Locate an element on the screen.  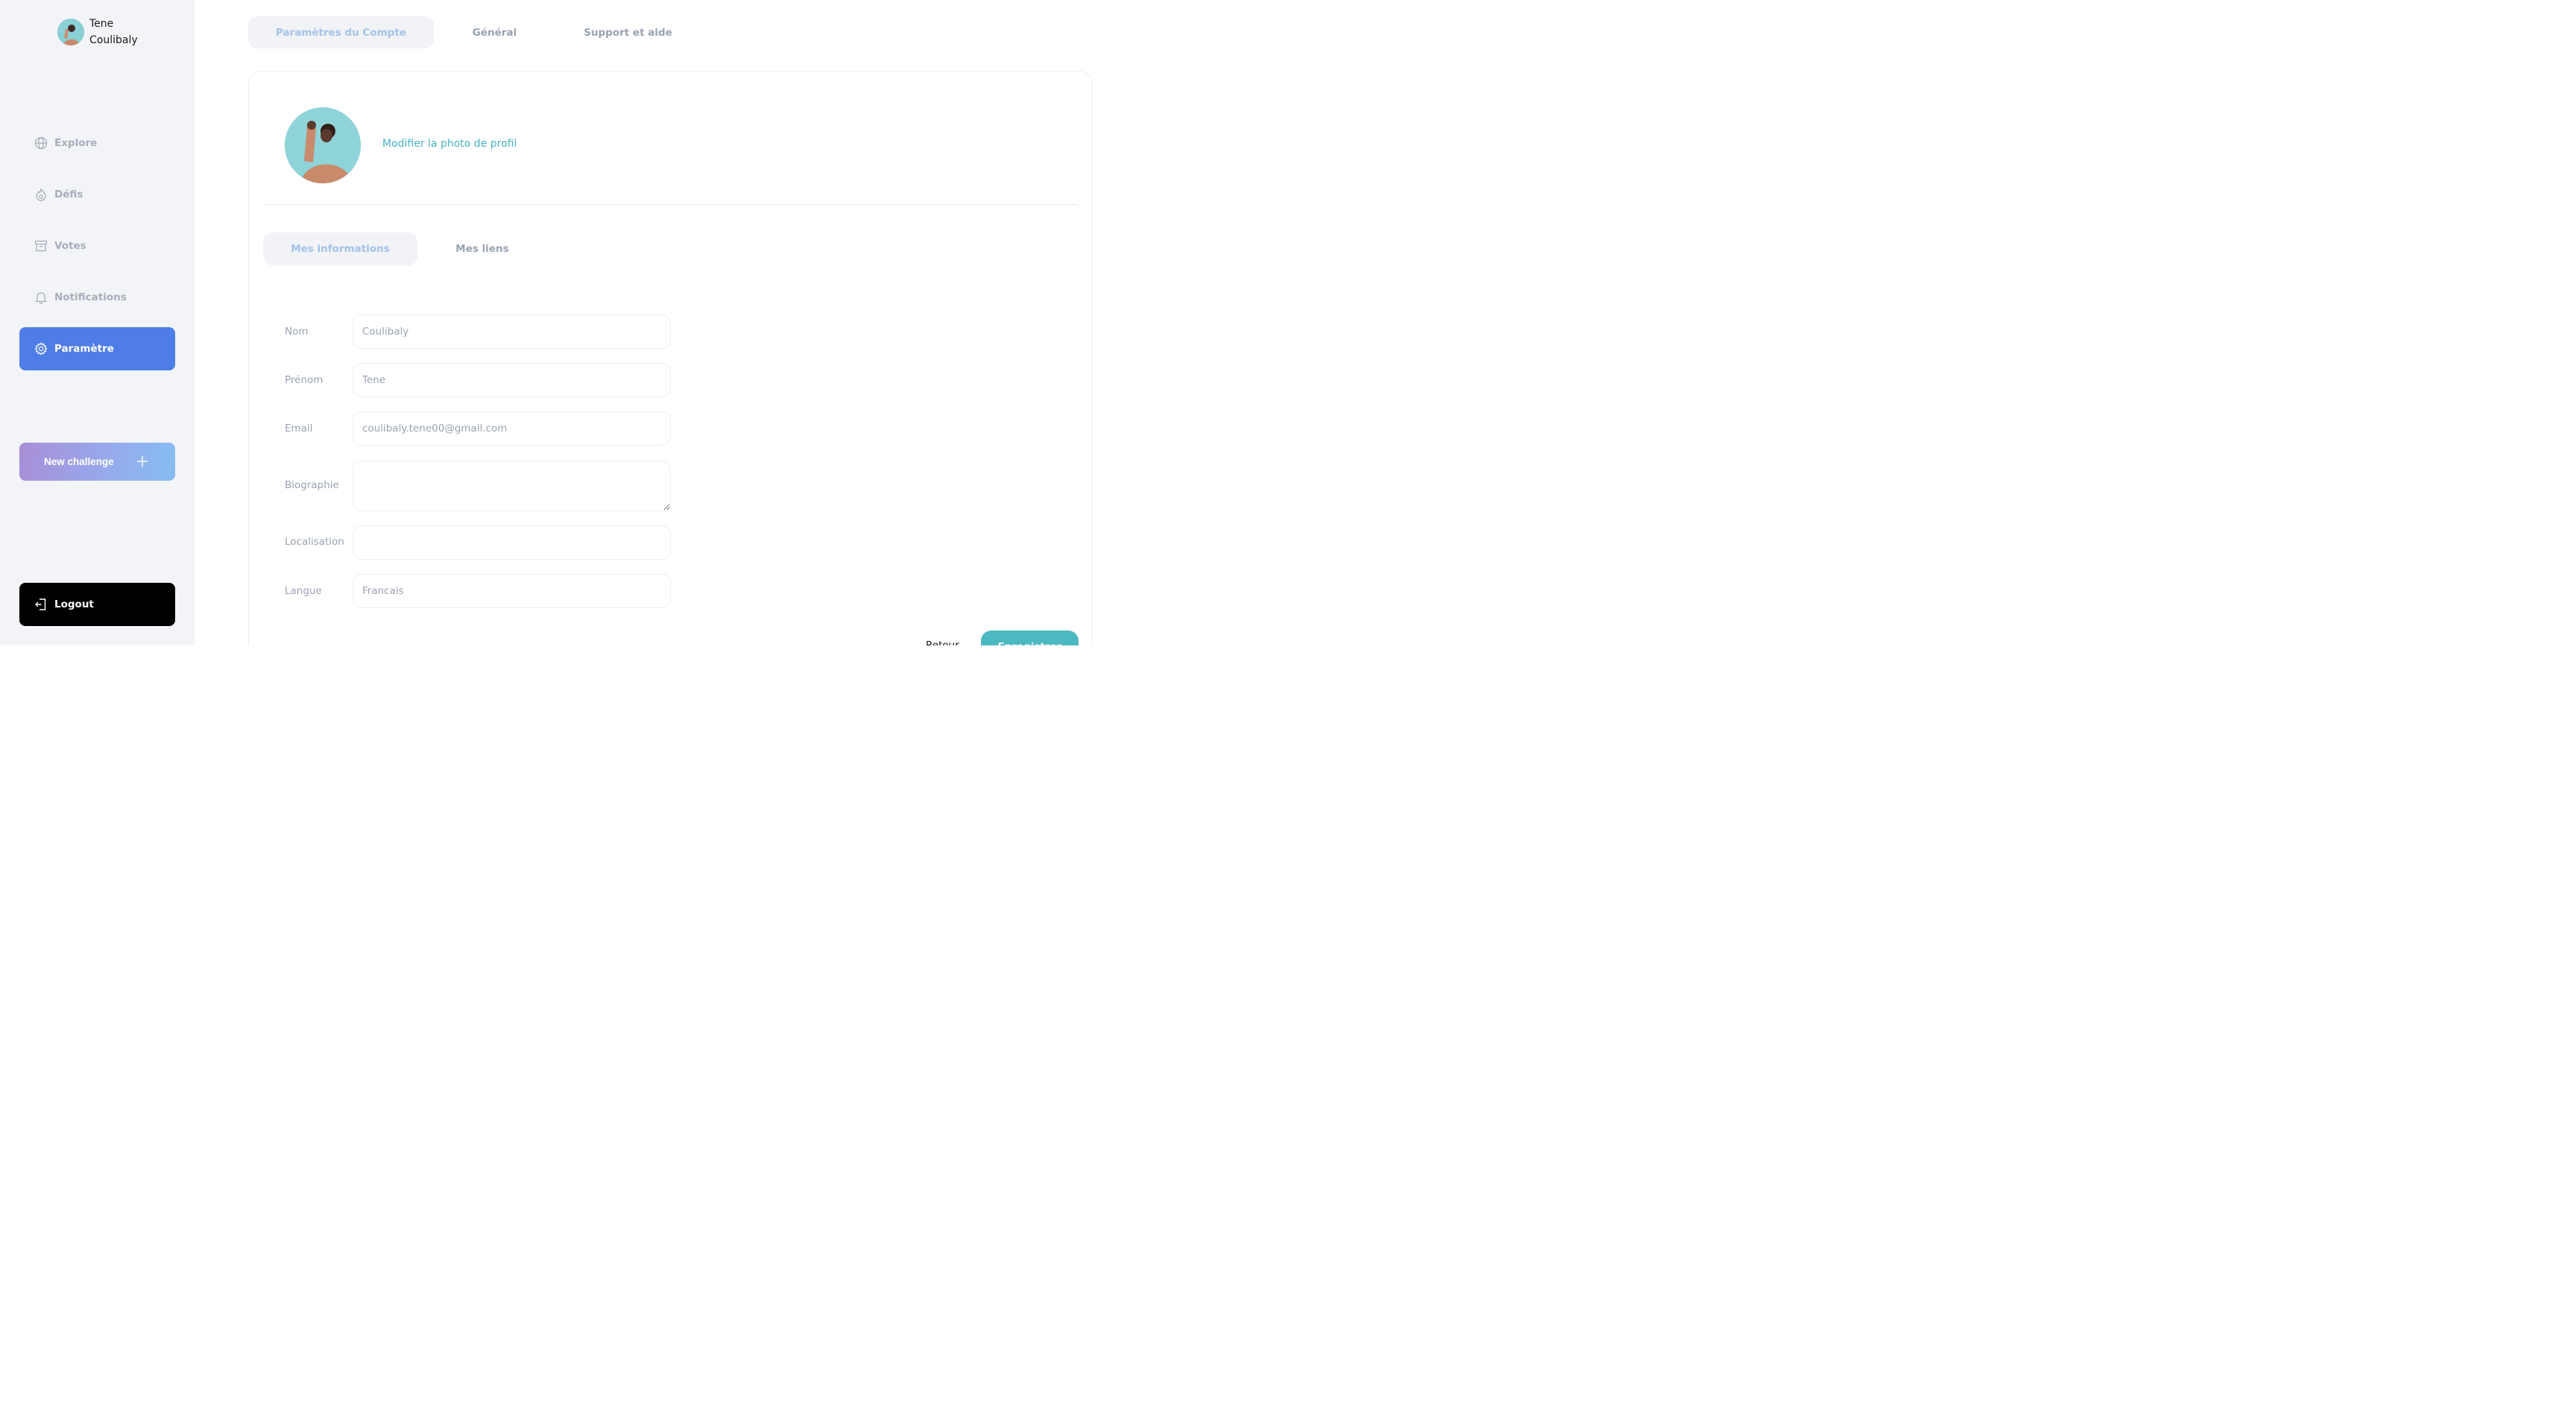
user-avatar is located at coordinates (70, 32).